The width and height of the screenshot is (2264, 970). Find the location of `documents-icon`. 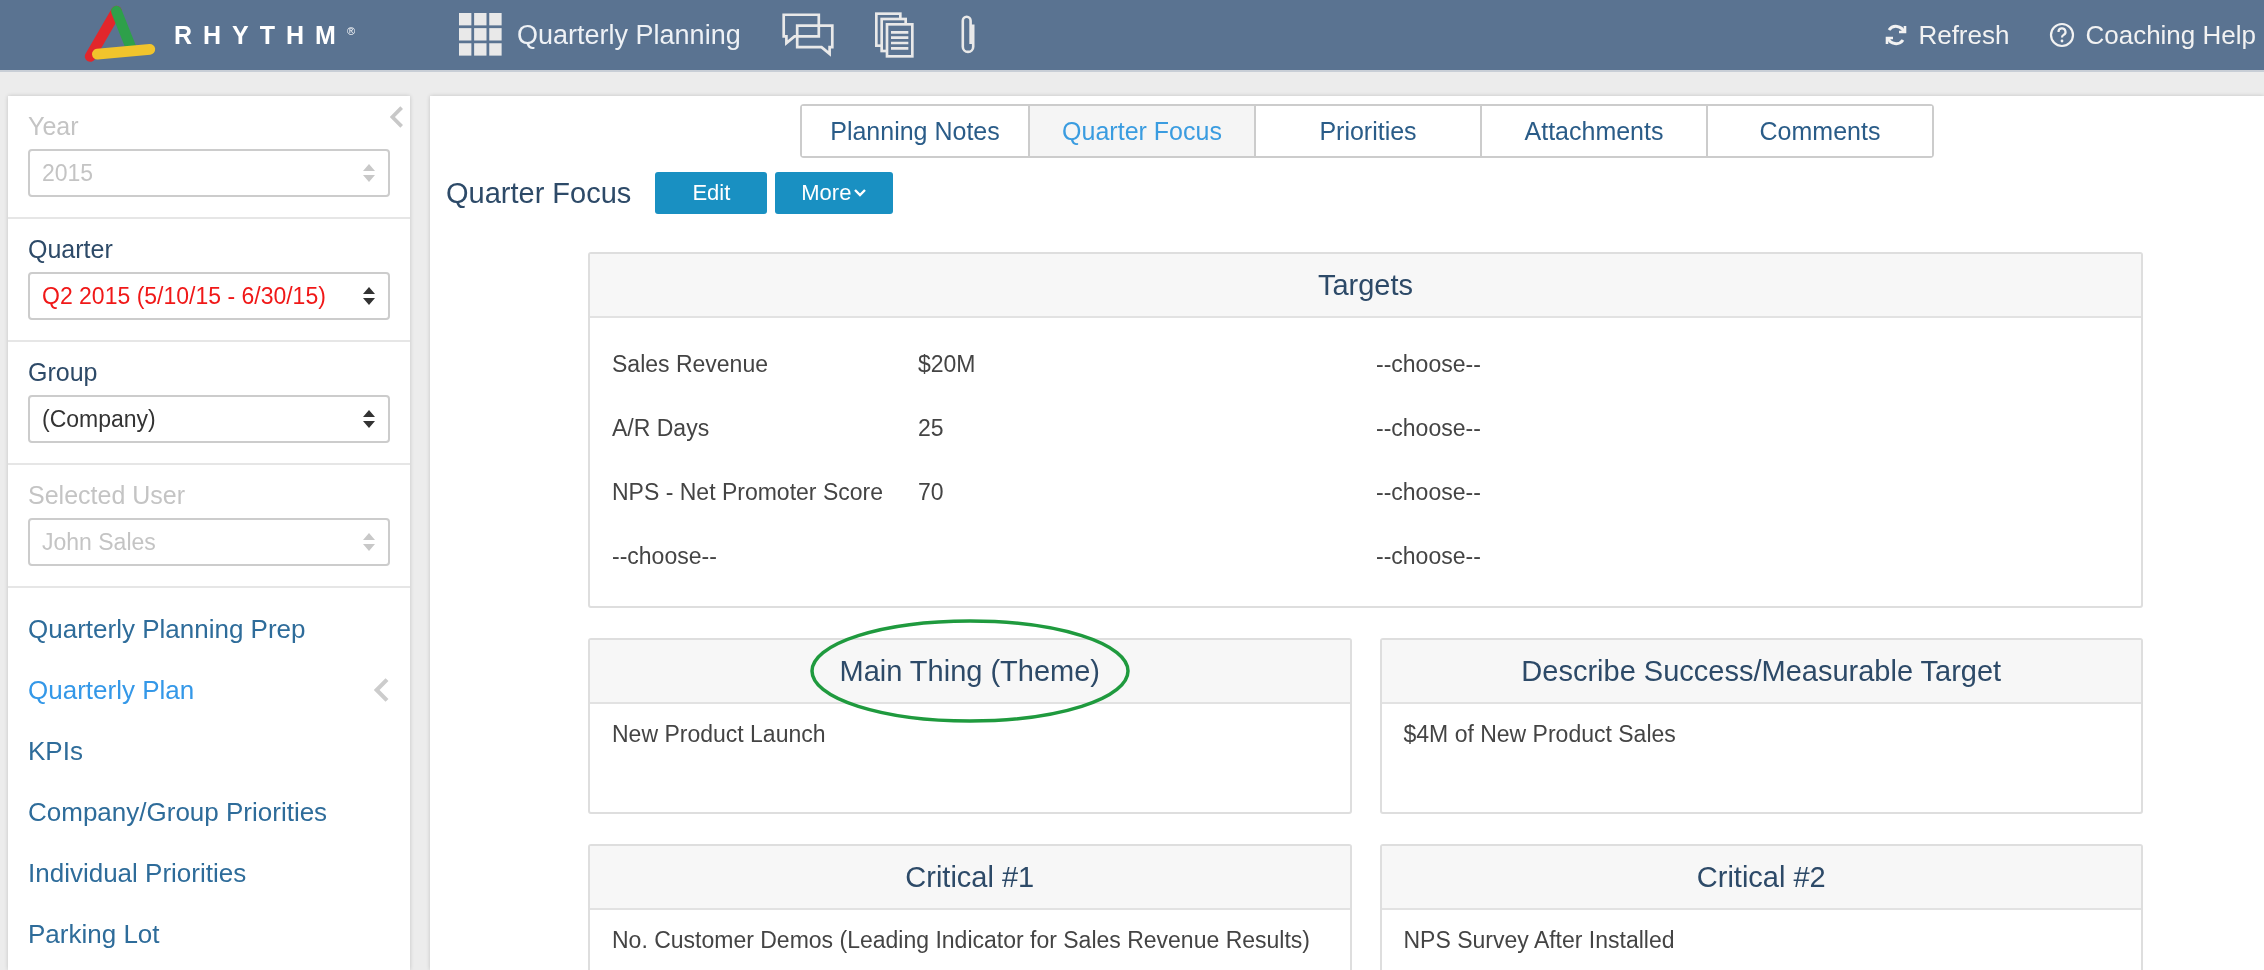

documents-icon is located at coordinates (894, 35).